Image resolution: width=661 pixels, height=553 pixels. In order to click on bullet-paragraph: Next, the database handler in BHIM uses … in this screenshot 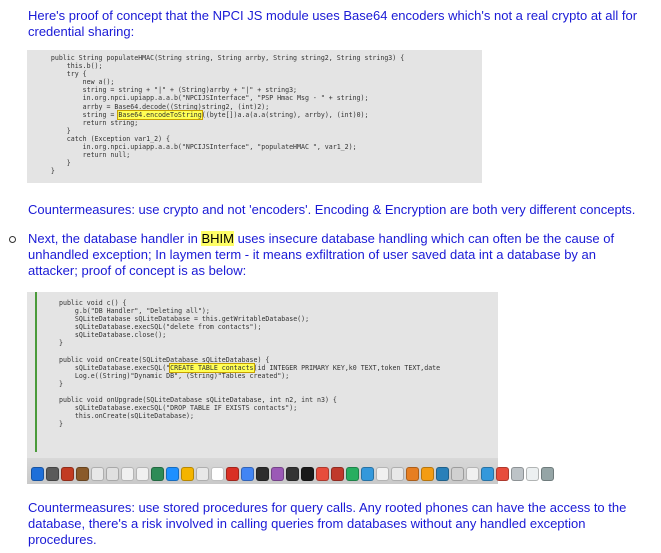, I will do `click(328, 255)`.